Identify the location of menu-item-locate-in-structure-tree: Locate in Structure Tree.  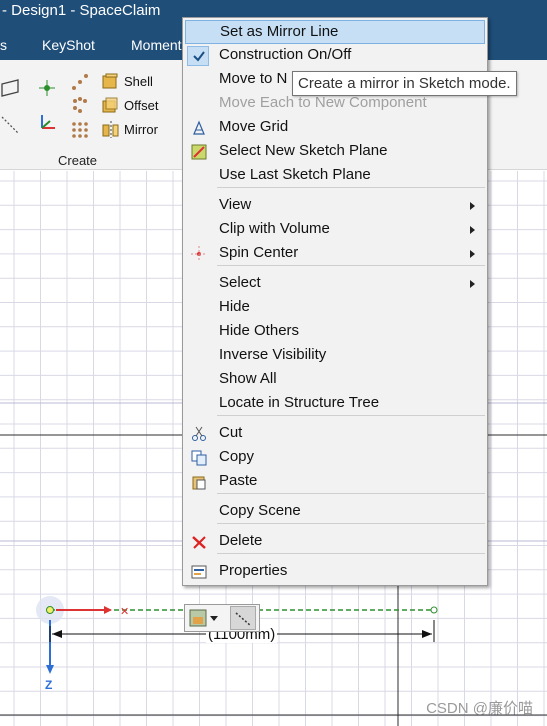
(335, 404).